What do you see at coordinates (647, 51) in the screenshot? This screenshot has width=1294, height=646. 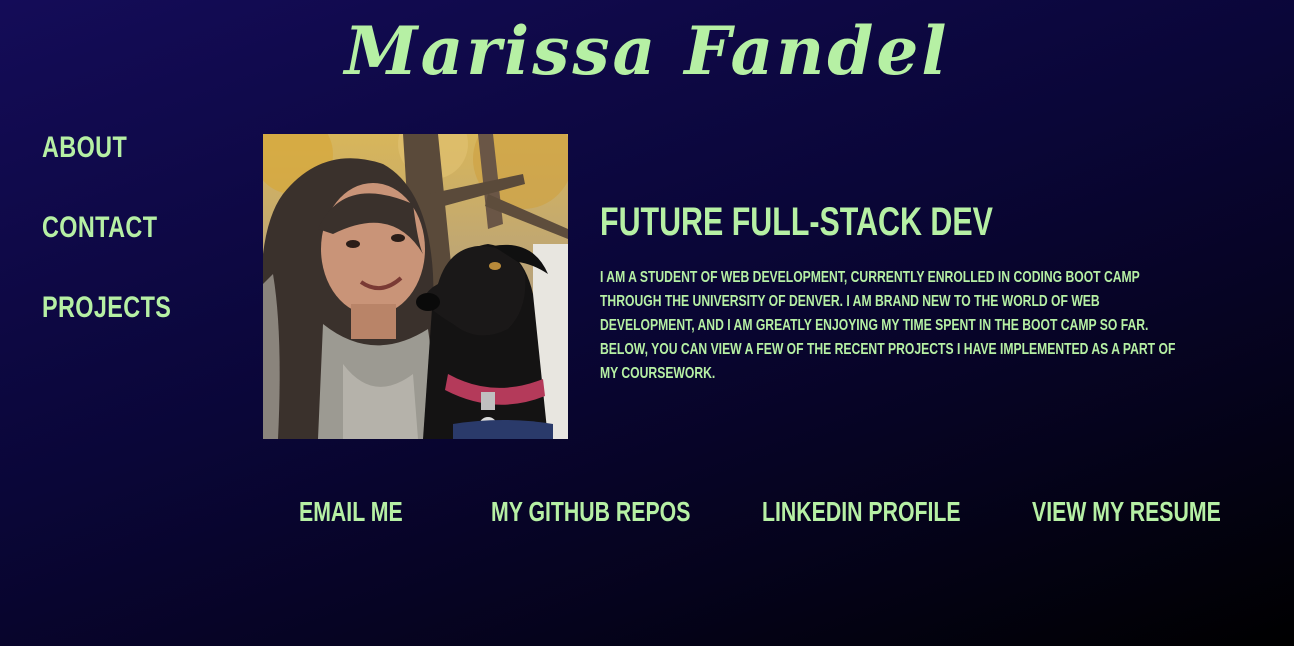 I see `site-title: Marissa Fandel` at bounding box center [647, 51].